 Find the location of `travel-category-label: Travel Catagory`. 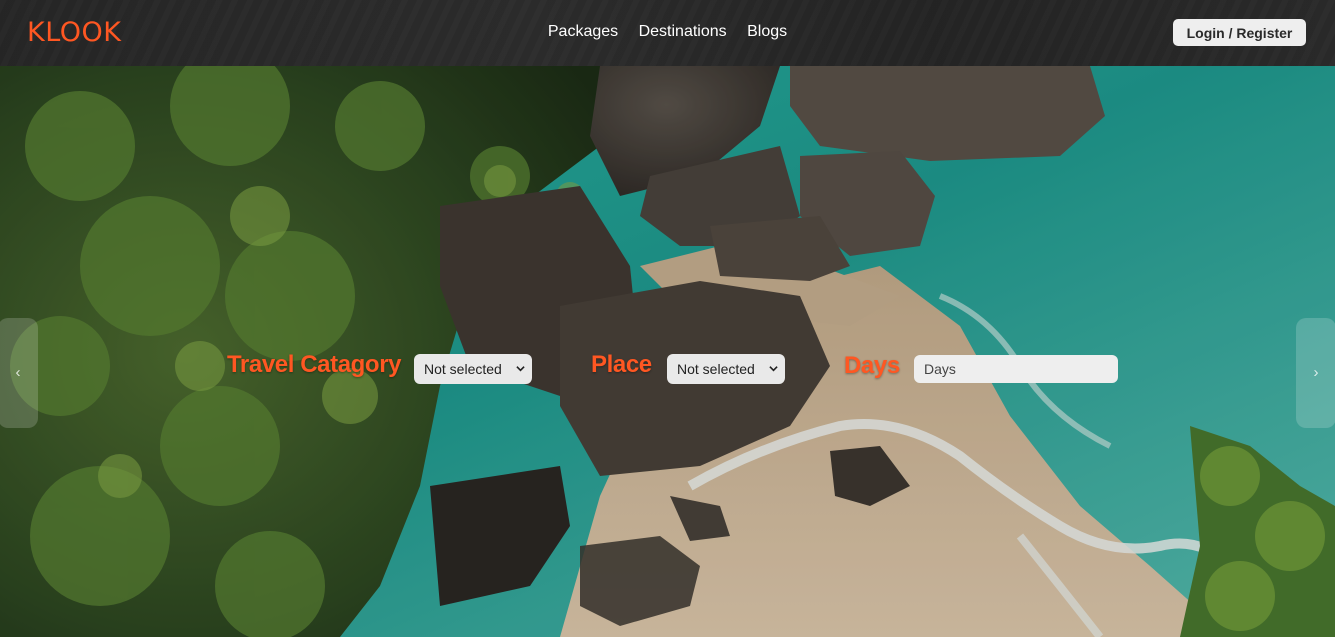

travel-category-label: Travel Catagory is located at coordinates (314, 364).